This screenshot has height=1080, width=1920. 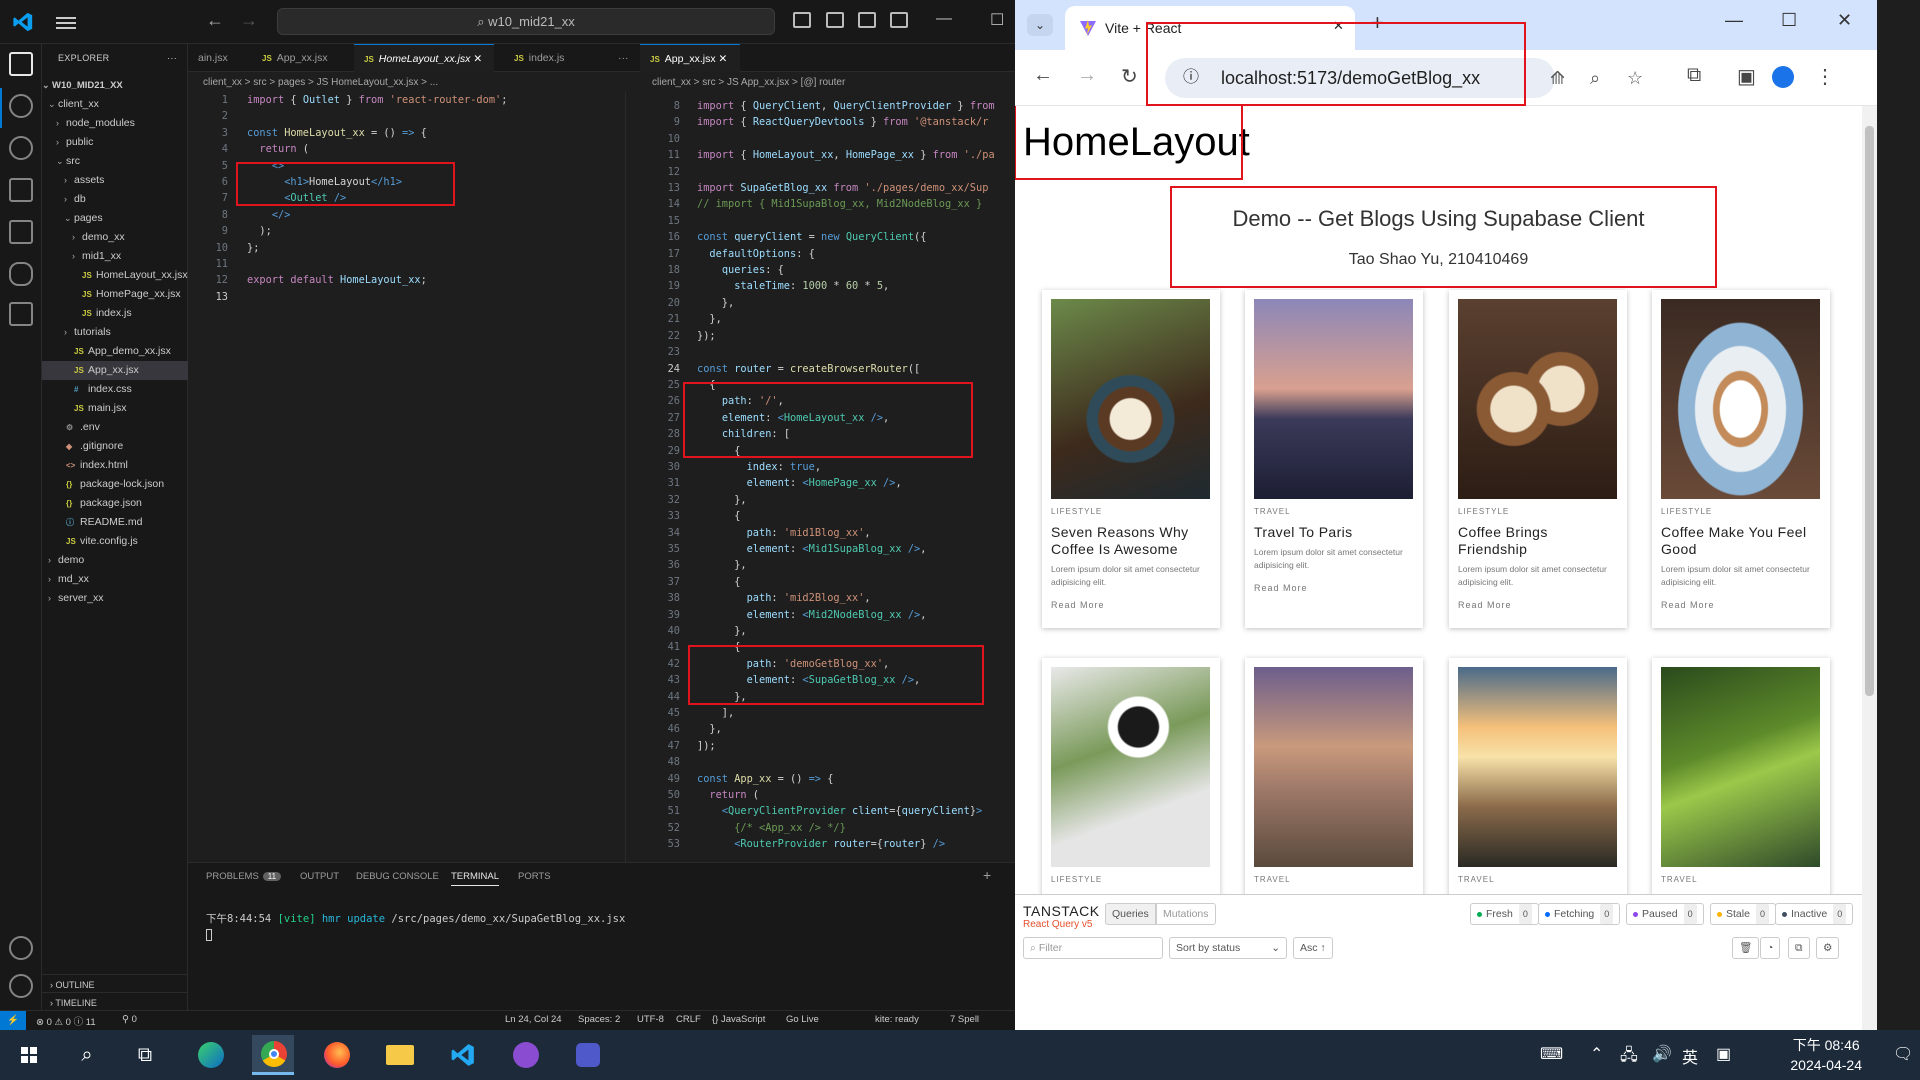 What do you see at coordinates (1504, 914) in the screenshot?
I see `status-filter-fresh: Fresh 0` at bounding box center [1504, 914].